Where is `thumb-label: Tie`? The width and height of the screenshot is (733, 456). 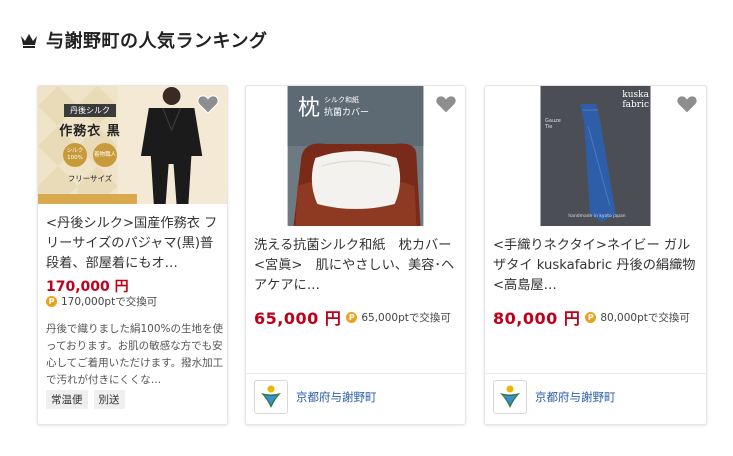 thumb-label: Tie is located at coordinates (549, 127).